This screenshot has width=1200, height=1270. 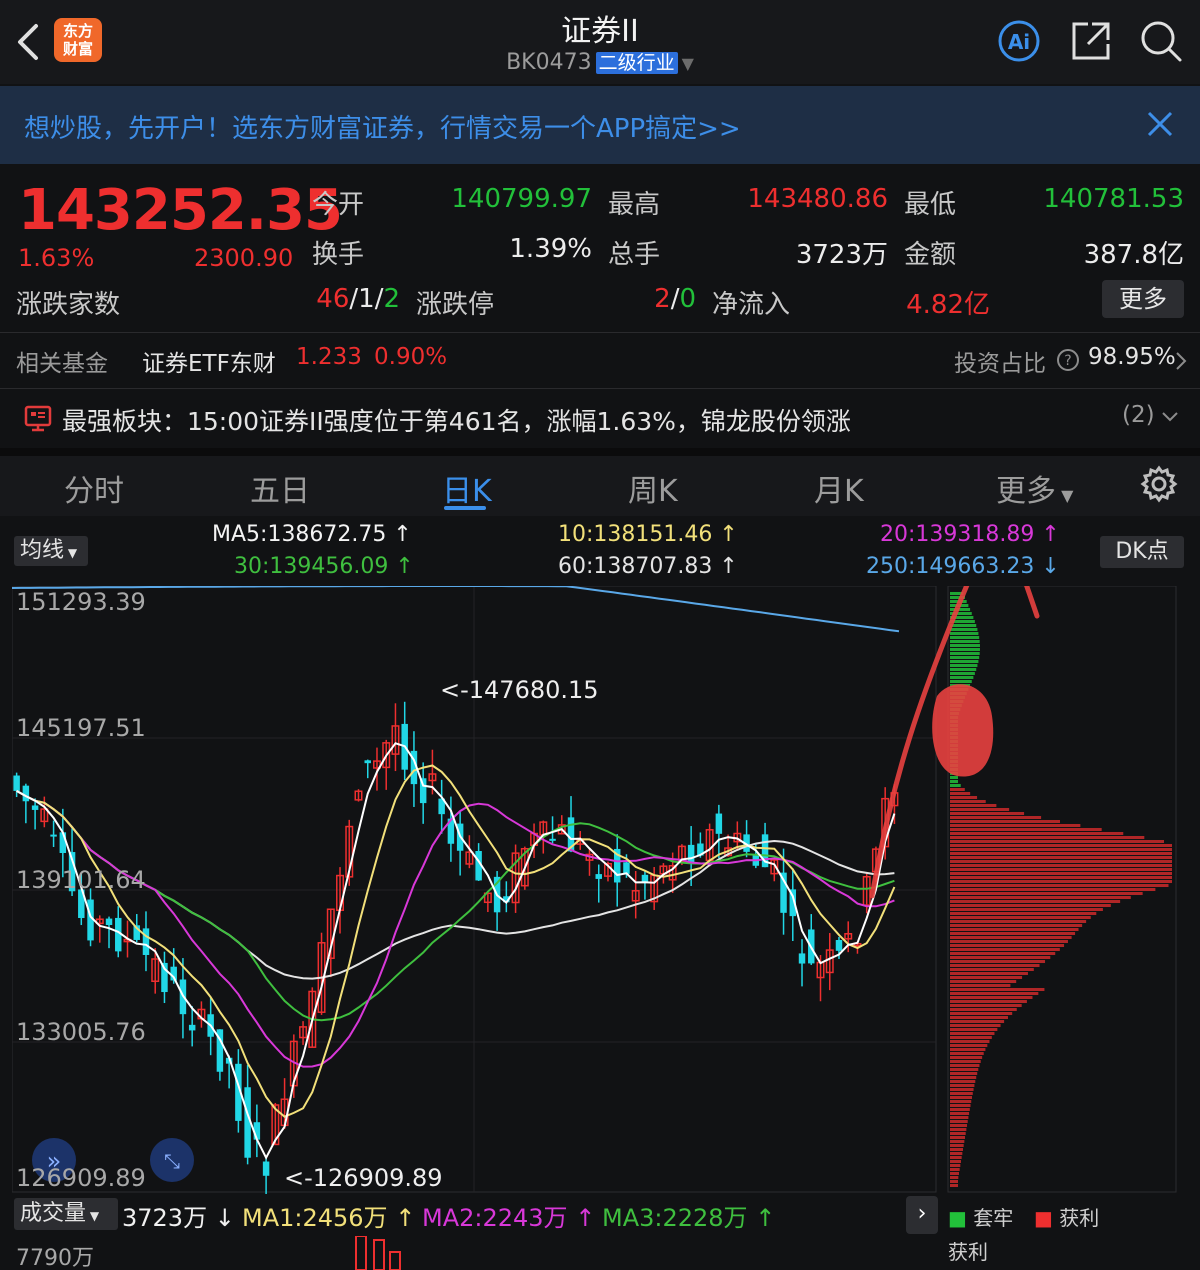 What do you see at coordinates (382, 126) in the screenshot?
I see `promo-text: 想炒股，先开户！选东方财富证券，行情交易一个APP搞定>>` at bounding box center [382, 126].